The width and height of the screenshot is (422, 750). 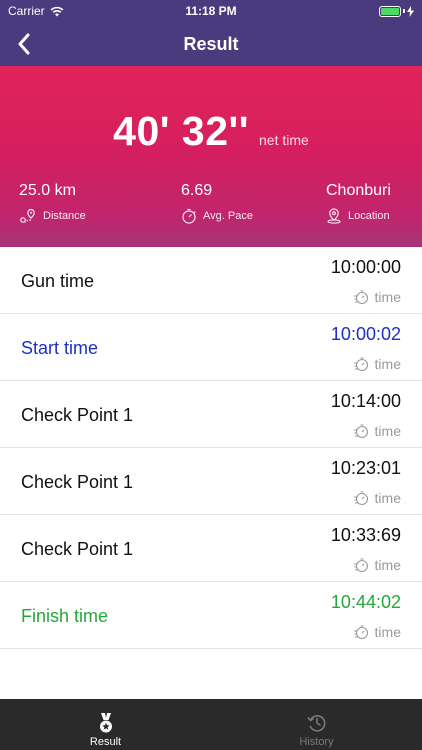 I want to click on row-time: 10:00:02, so click(x=365, y=334).